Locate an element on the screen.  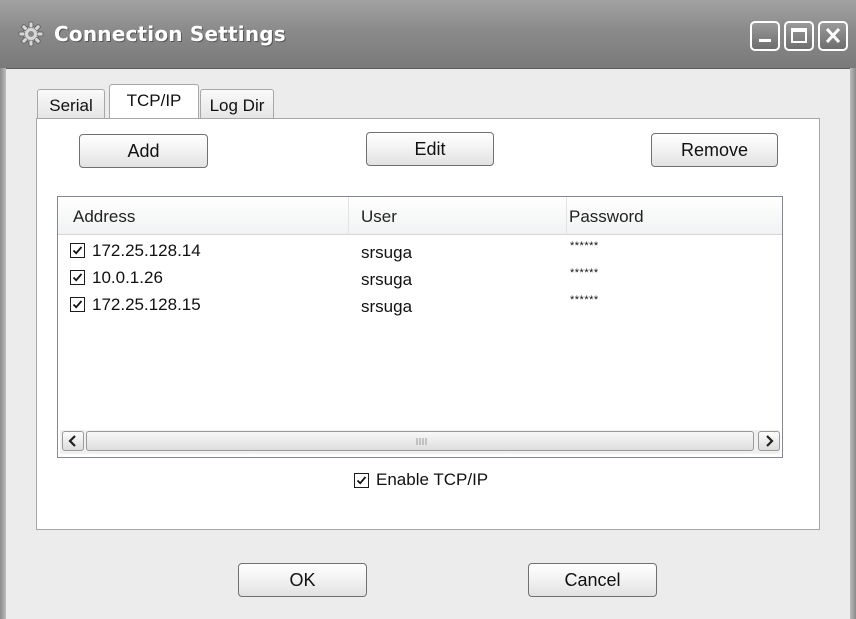
scroll-right-button is located at coordinates (769, 441).